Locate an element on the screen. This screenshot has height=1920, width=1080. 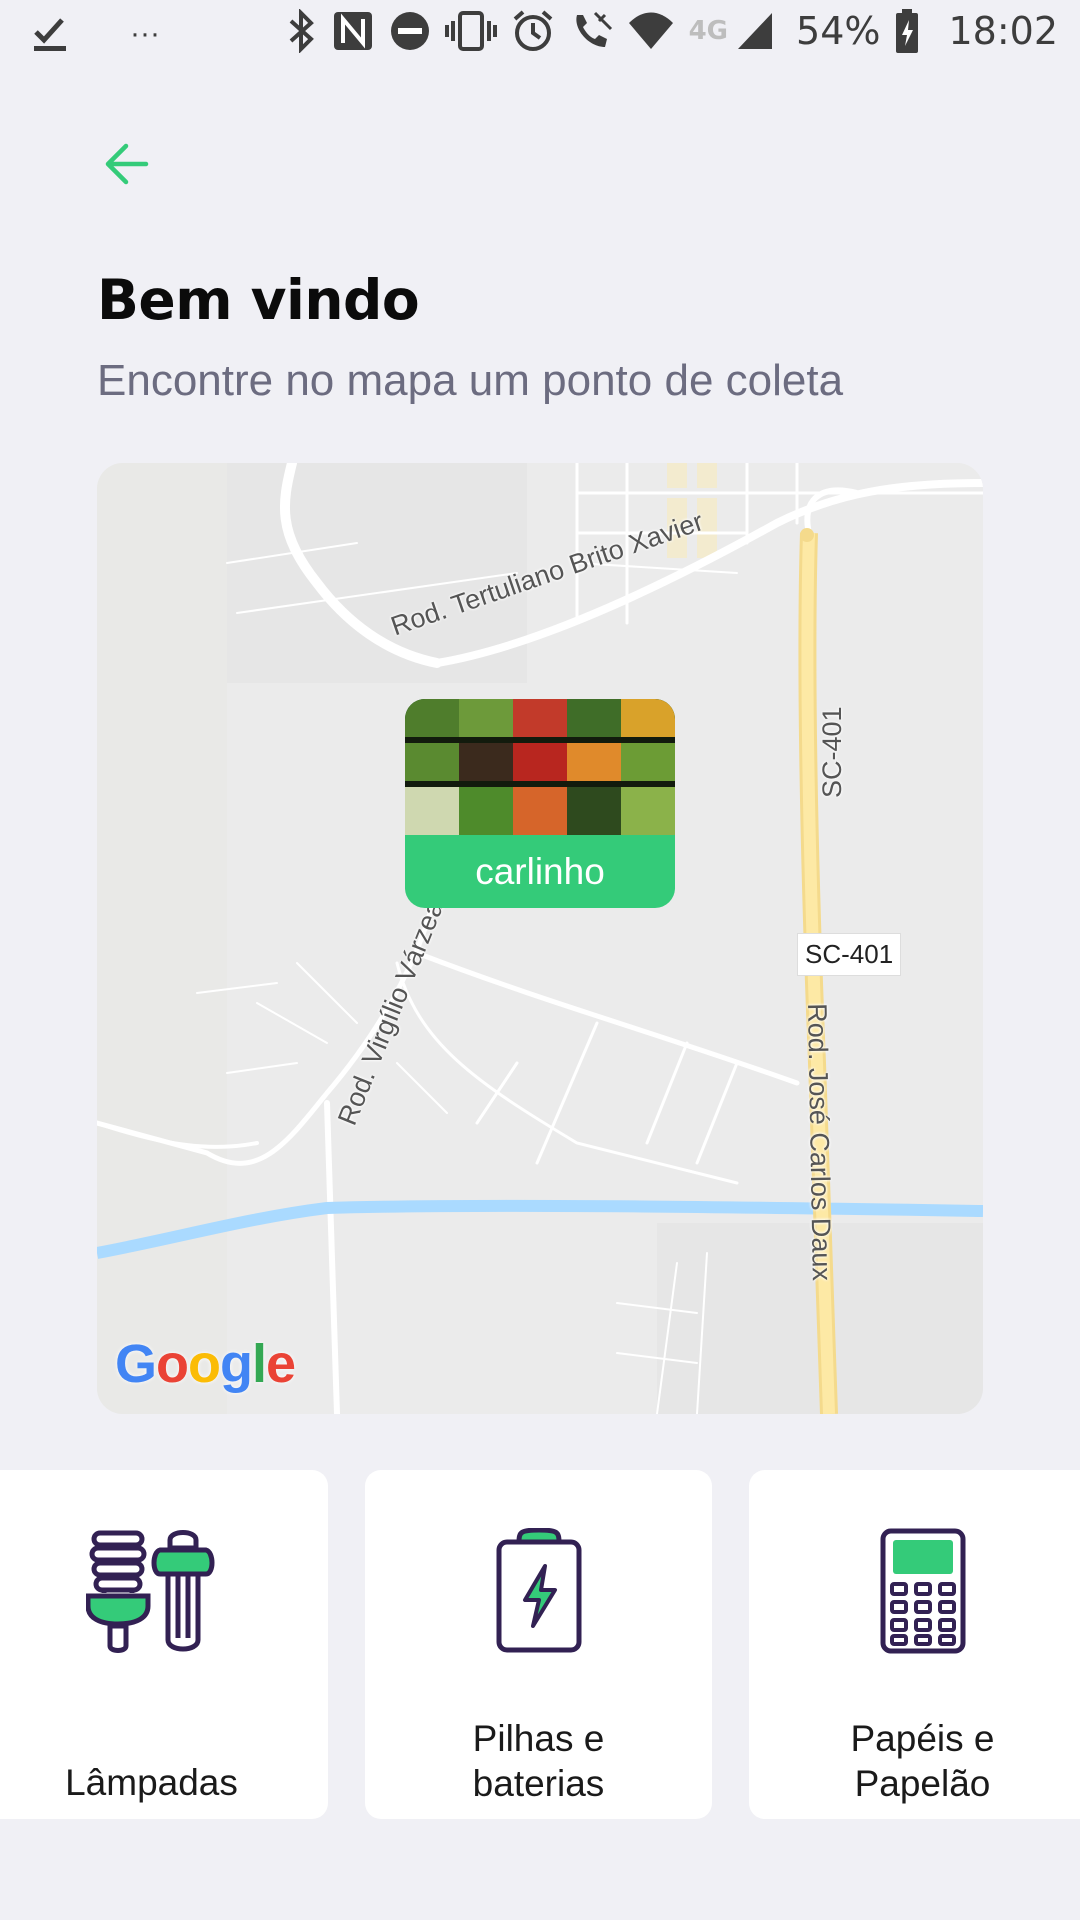
item-card-pilhas: Pilhas e baterias is located at coordinates (538, 1644).